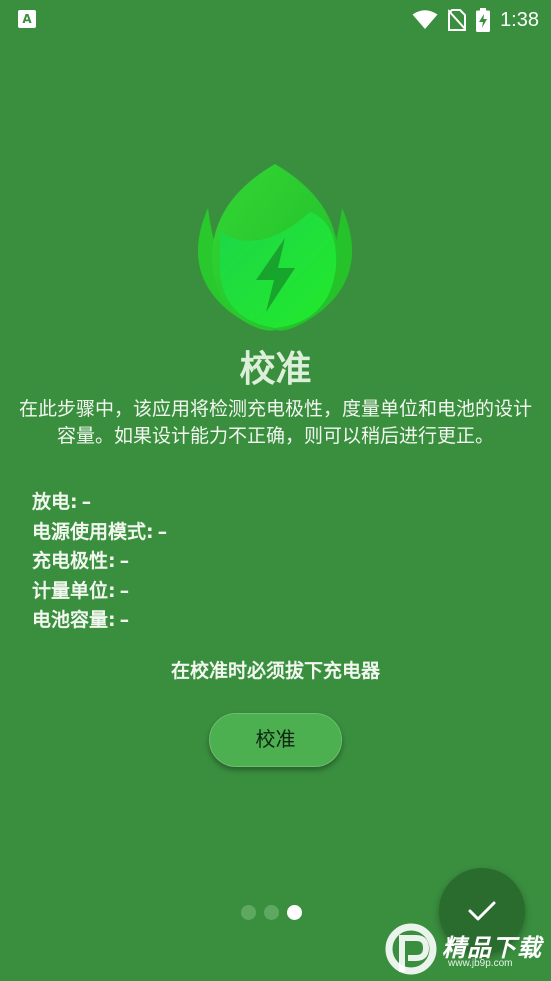 The width and height of the screenshot is (551, 981). What do you see at coordinates (519, 19) in the screenshot?
I see `status-time: 1:38` at bounding box center [519, 19].